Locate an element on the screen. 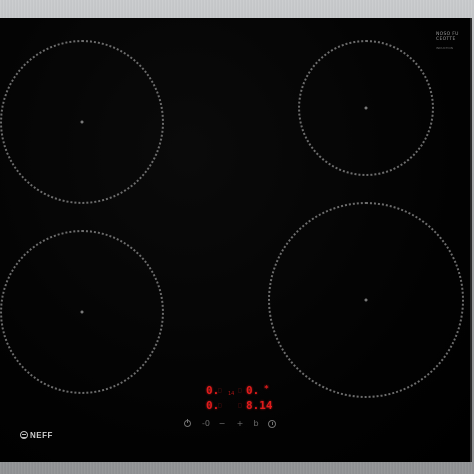 The width and height of the screenshot is (474, 474). display-left-bottom-dim: □ is located at coordinates (220, 405).